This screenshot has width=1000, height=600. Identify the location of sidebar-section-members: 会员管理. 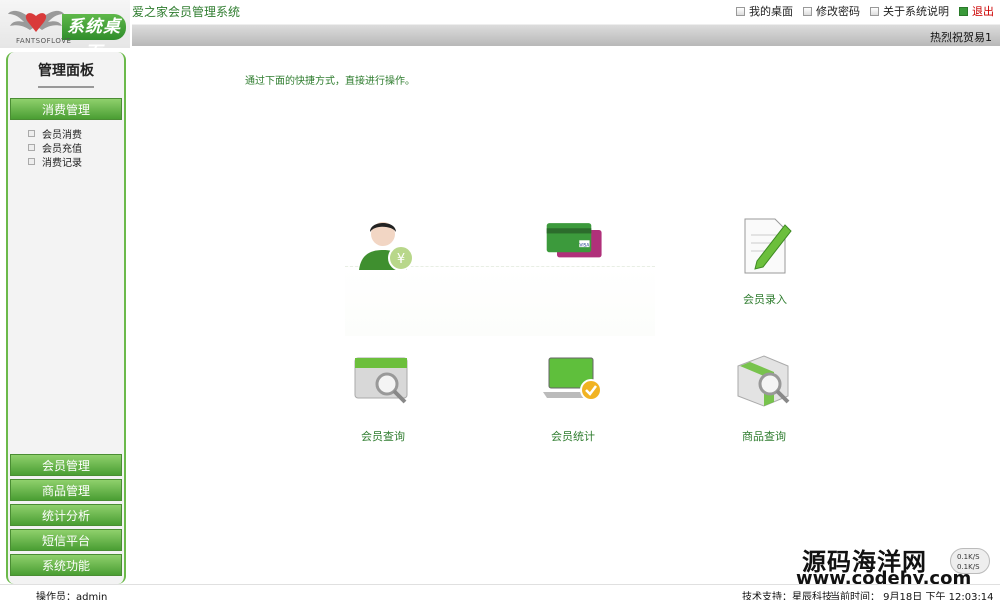
(66, 465).